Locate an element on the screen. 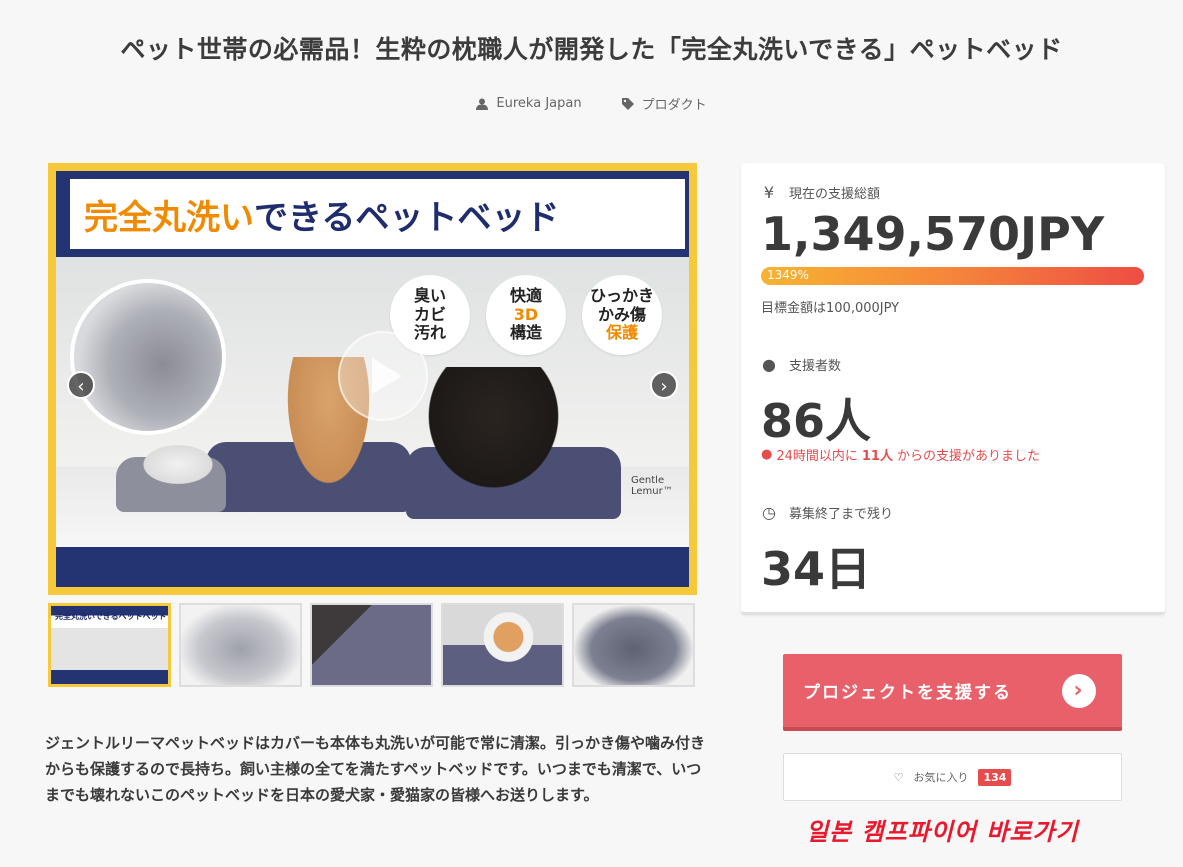 Image resolution: width=1183 pixels, height=867 pixels. badge-text: 3D is located at coordinates (526, 314).